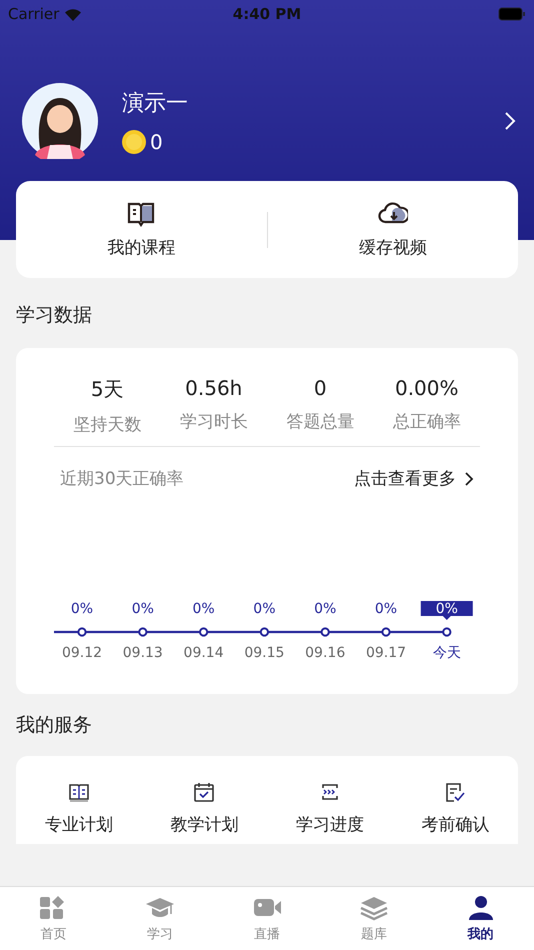 The image size is (534, 950). Describe the element at coordinates (455, 809) in the screenshot. I see `service-item: 考前确认` at that location.